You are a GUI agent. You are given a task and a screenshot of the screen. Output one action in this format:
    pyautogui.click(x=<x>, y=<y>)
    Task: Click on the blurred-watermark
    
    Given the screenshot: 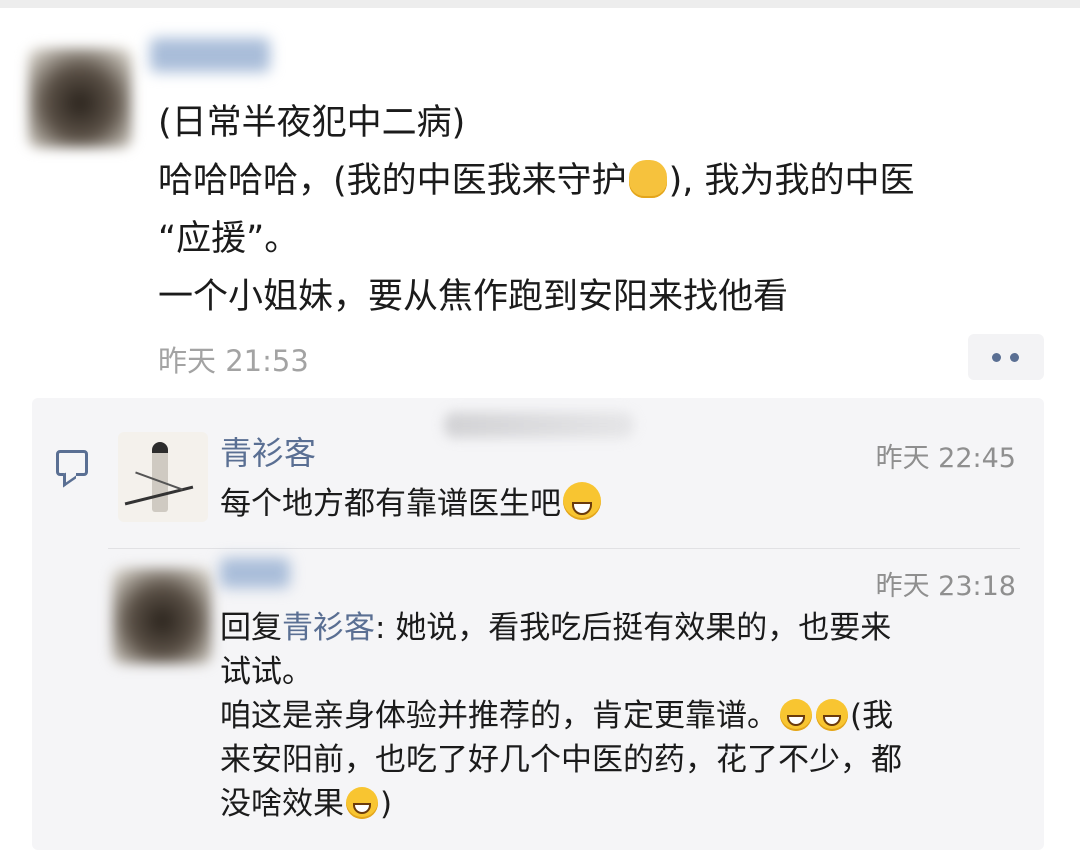 What is the action you would take?
    pyautogui.click(x=539, y=425)
    